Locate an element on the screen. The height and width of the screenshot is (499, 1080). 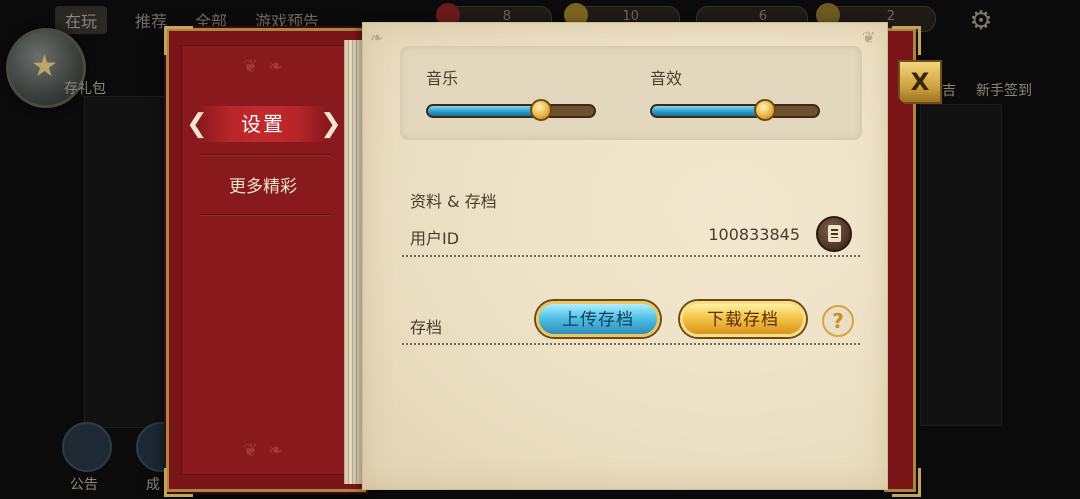
account-section-title: 资料 & 存档 is located at coordinates (453, 201).